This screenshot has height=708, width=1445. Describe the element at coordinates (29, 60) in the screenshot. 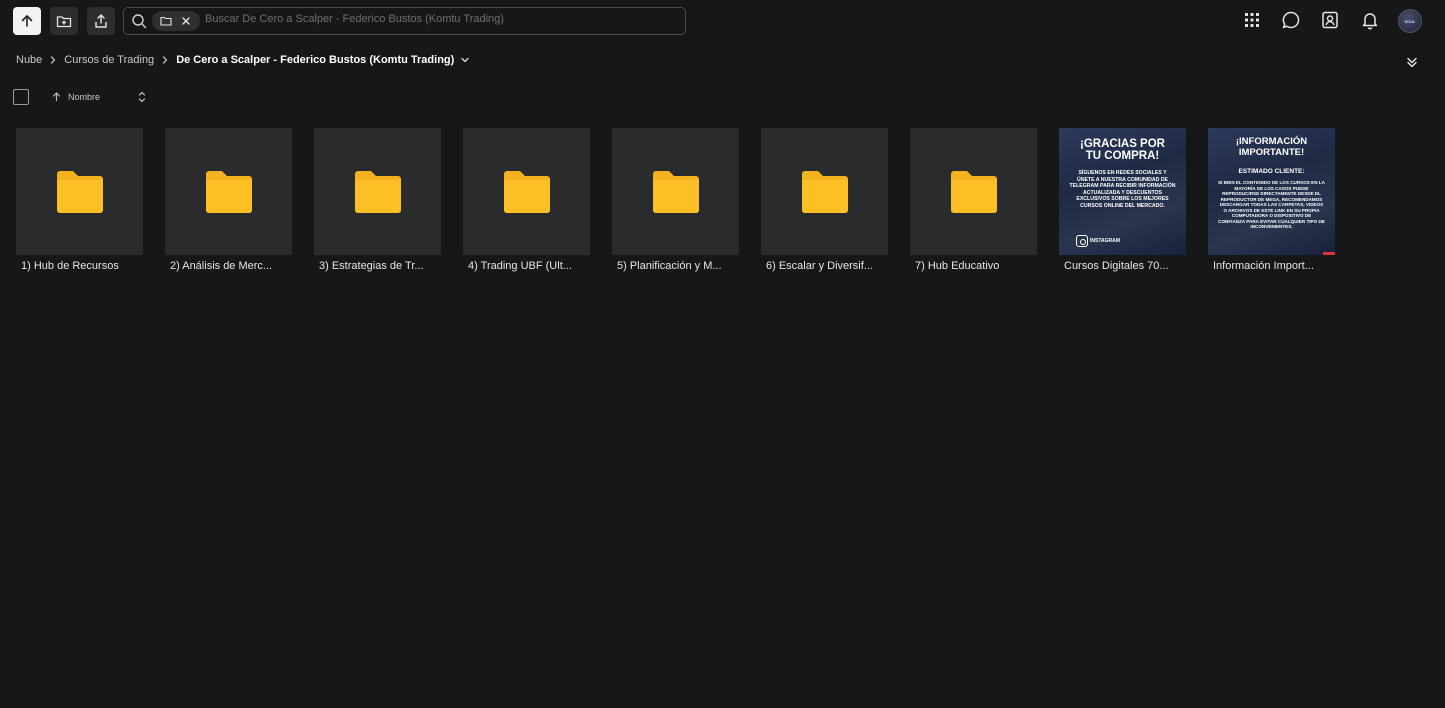

I see `breadcrumb-item-nube: Nube` at that location.